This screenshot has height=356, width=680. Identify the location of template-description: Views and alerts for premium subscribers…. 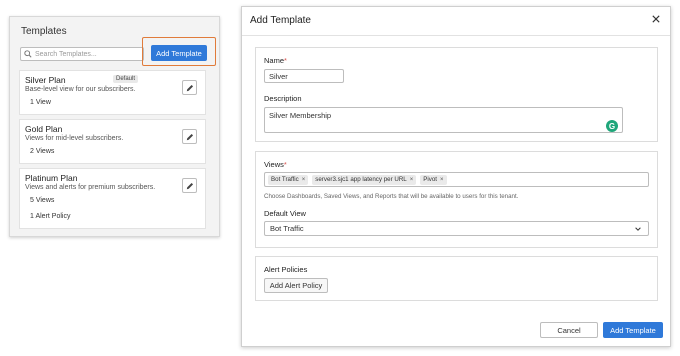
(90, 187).